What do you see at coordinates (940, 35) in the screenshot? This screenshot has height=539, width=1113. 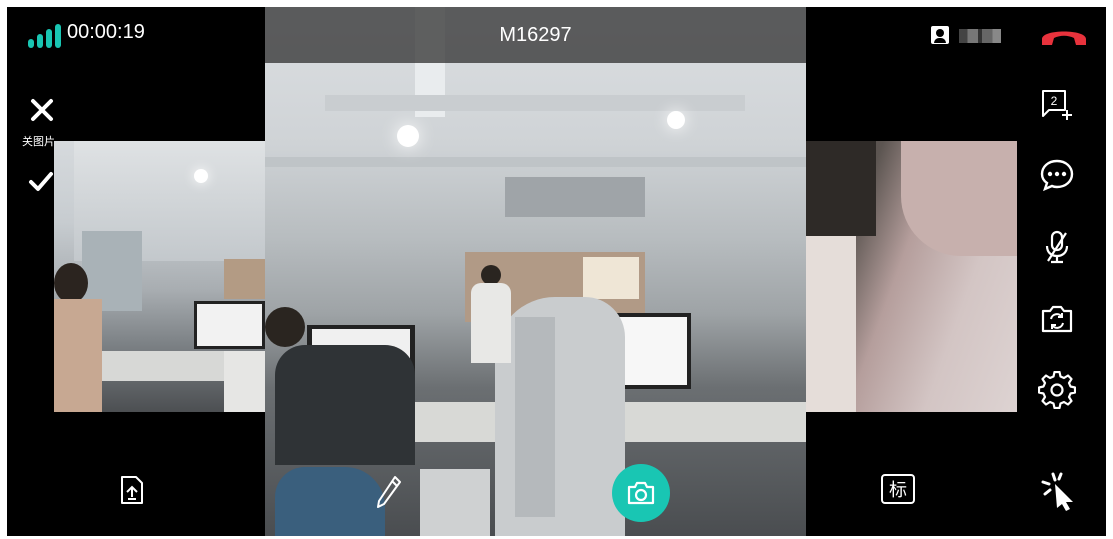 I see `participant-icon` at bounding box center [940, 35].